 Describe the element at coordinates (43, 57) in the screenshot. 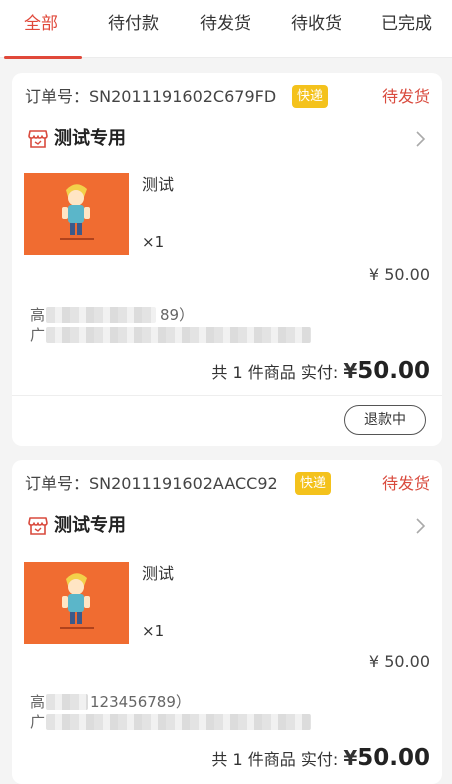

I see `active-tab-indicator` at that location.